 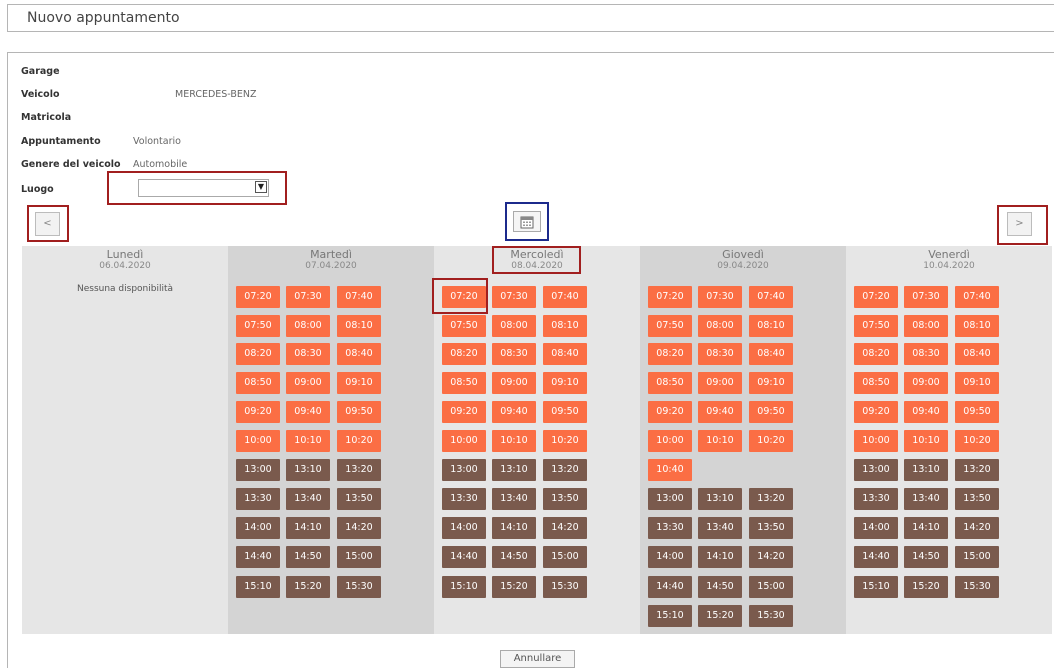 What do you see at coordinates (203, 188) in the screenshot?
I see `luogo-select: ▼` at bounding box center [203, 188].